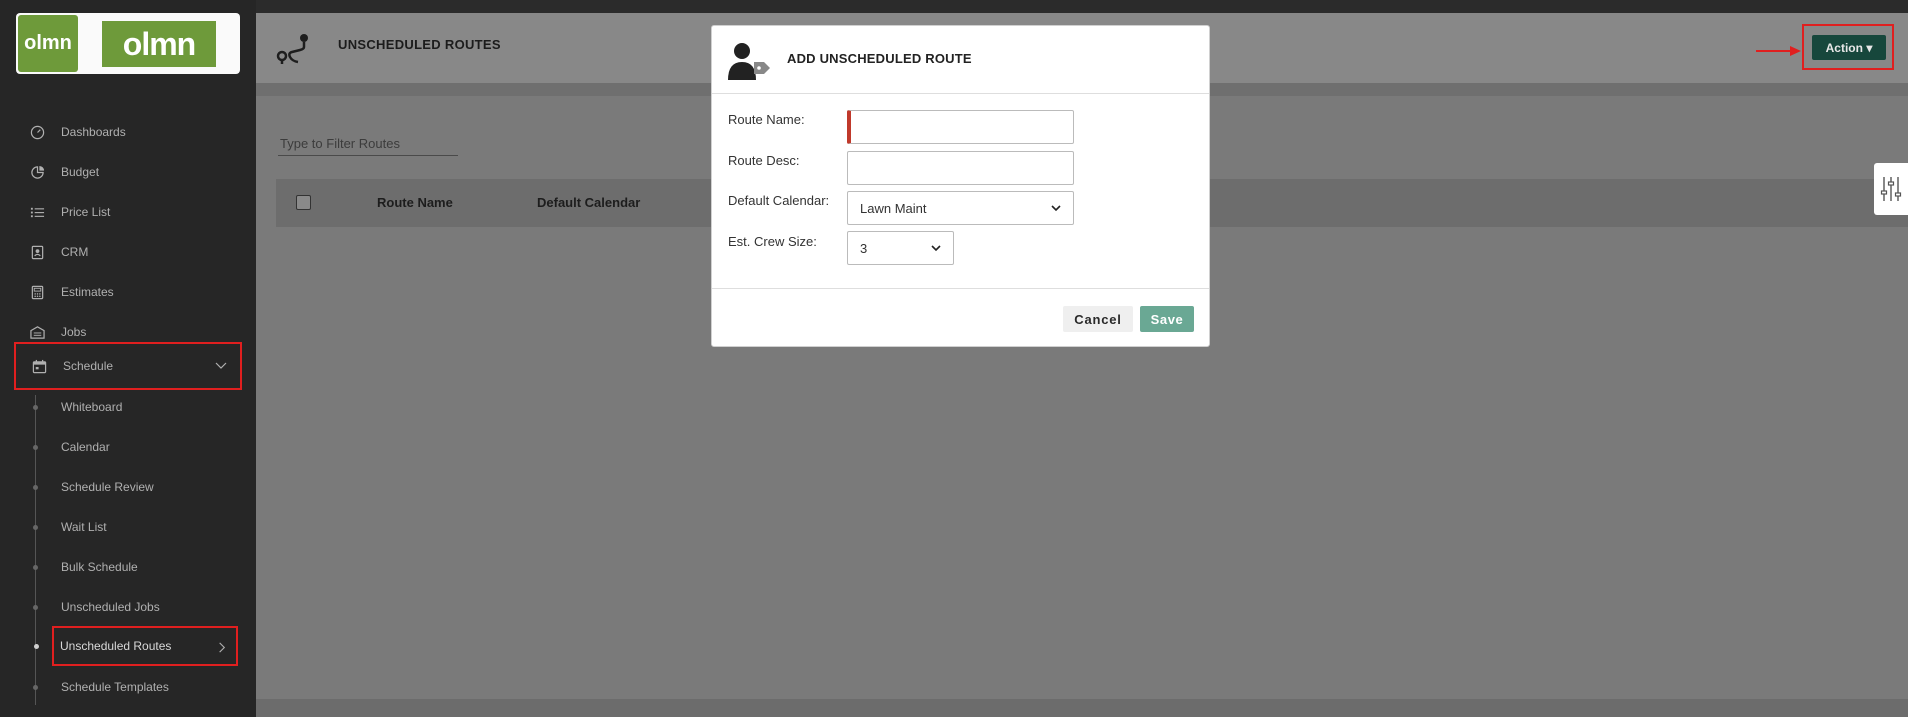 This screenshot has width=1908, height=717. I want to click on route-name-input, so click(960, 127).